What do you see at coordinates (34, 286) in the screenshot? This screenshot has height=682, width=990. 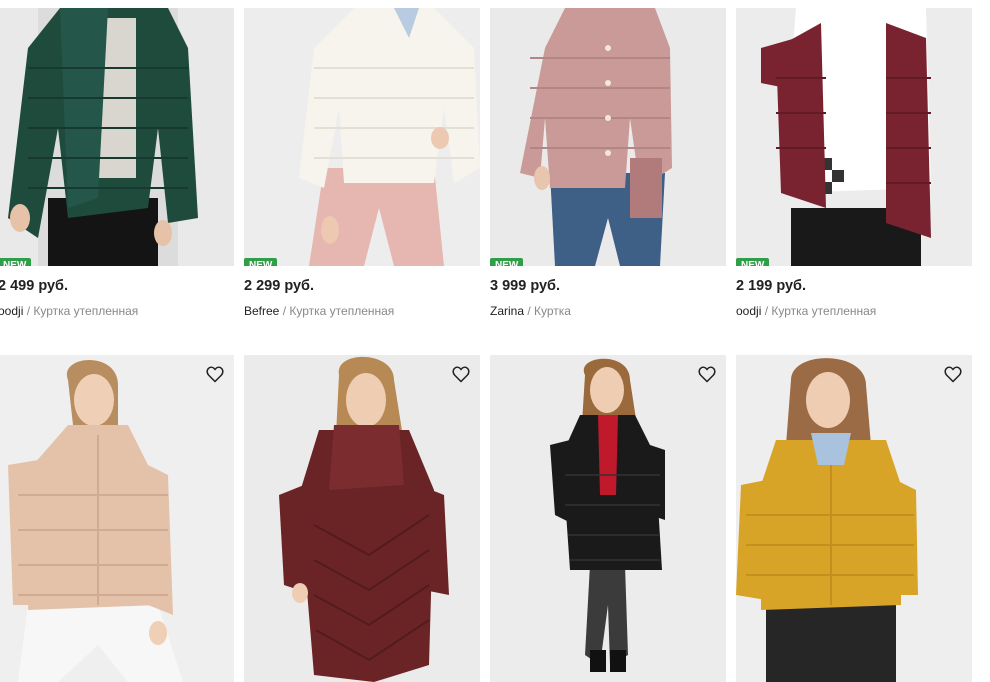 I see `product-price: 2 499 руб.` at bounding box center [34, 286].